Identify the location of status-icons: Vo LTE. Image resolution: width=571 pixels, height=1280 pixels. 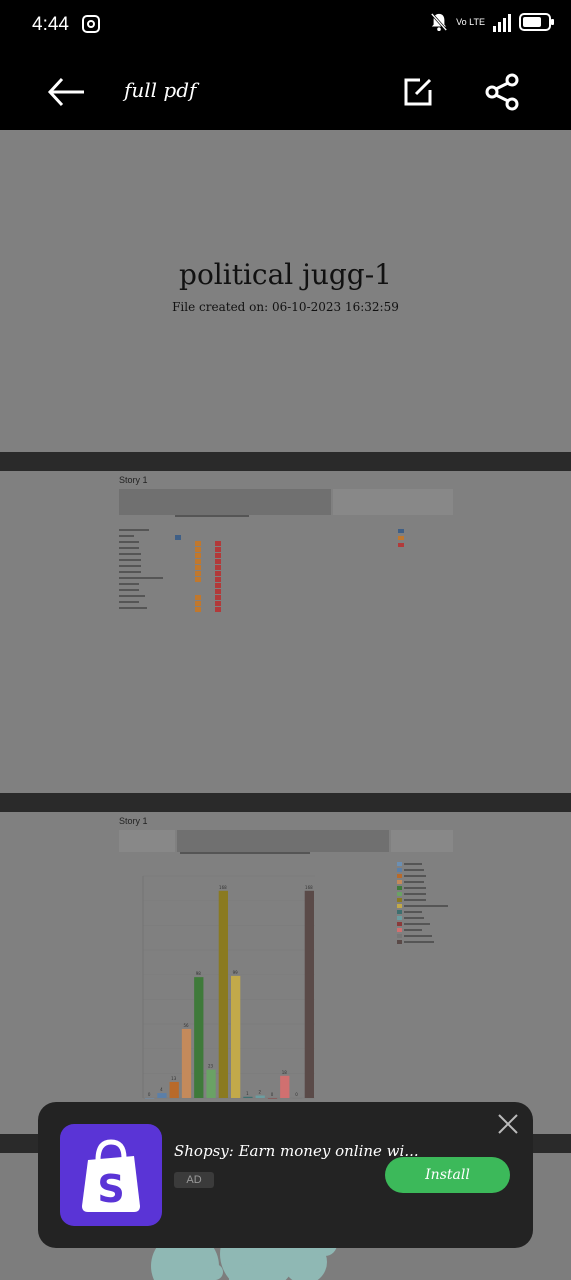
(492, 22).